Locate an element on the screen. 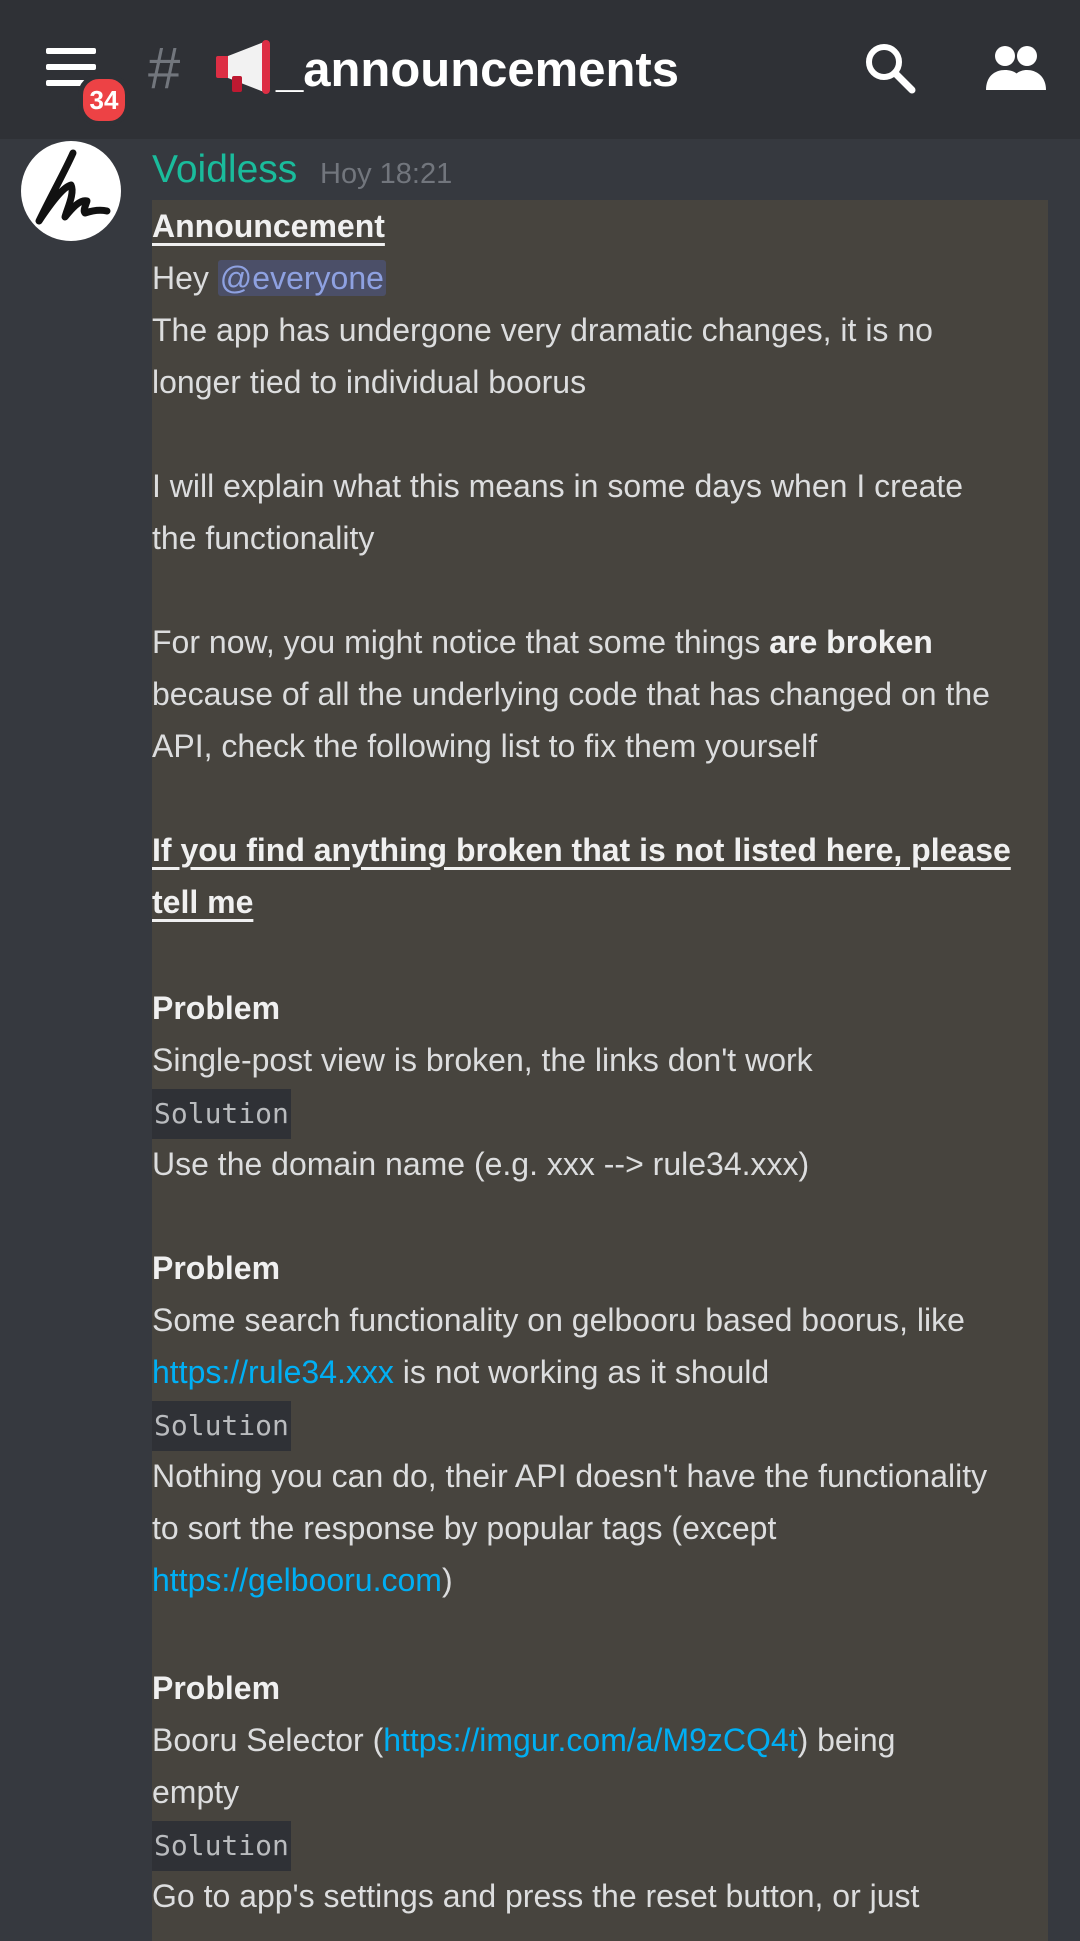 The width and height of the screenshot is (1080, 1941). author-name: Voidless is located at coordinates (224, 170).